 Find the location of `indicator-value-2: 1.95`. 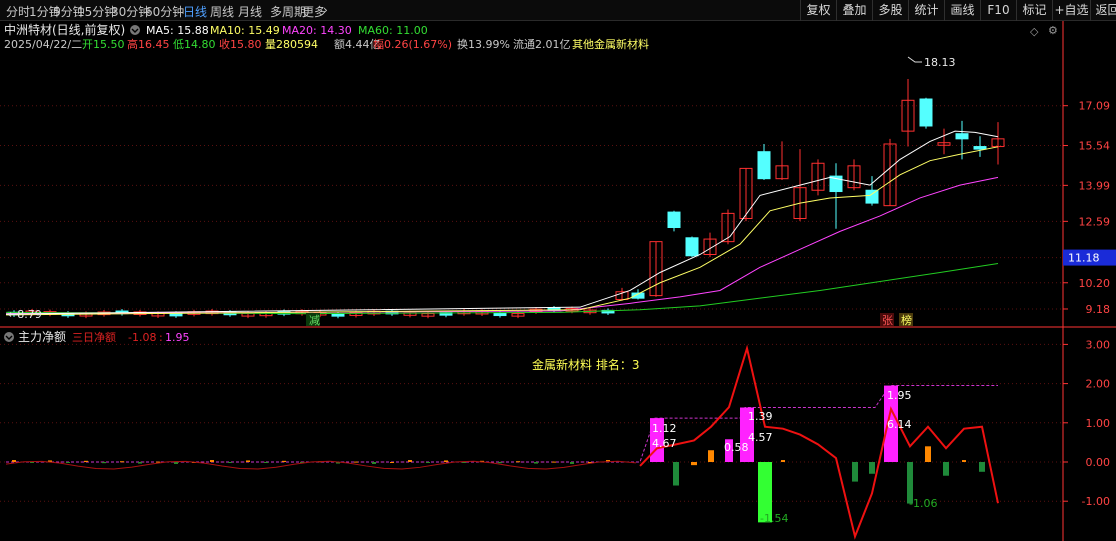

indicator-value-2: 1.95 is located at coordinates (177, 337).